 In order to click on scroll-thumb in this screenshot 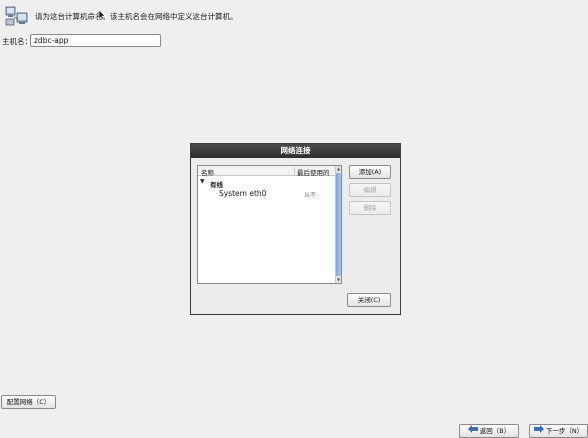, I will do `click(338, 224)`.